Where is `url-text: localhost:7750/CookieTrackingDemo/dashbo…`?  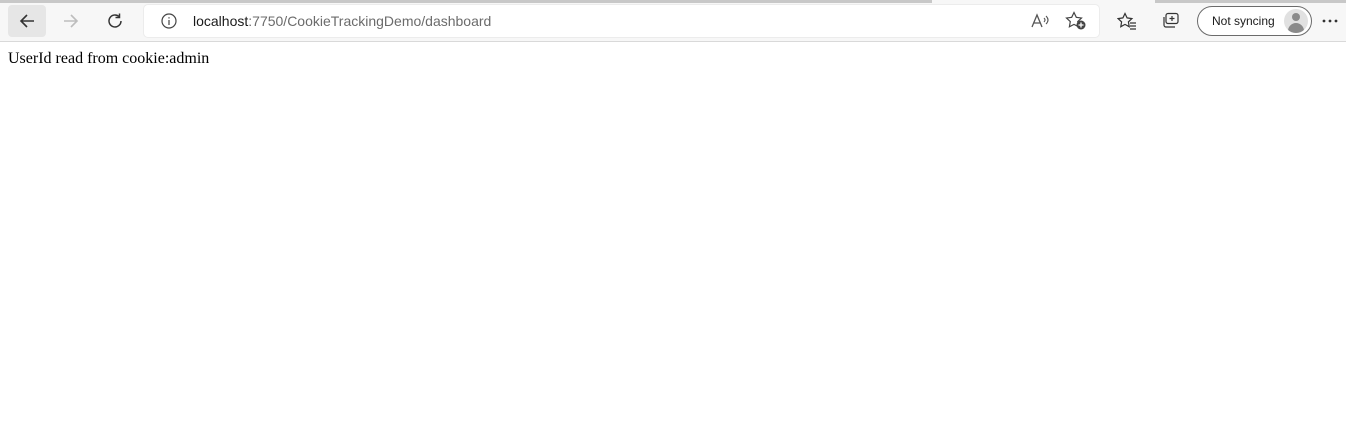 url-text: localhost:7750/CookieTrackingDemo/dashbo… is located at coordinates (342, 21).